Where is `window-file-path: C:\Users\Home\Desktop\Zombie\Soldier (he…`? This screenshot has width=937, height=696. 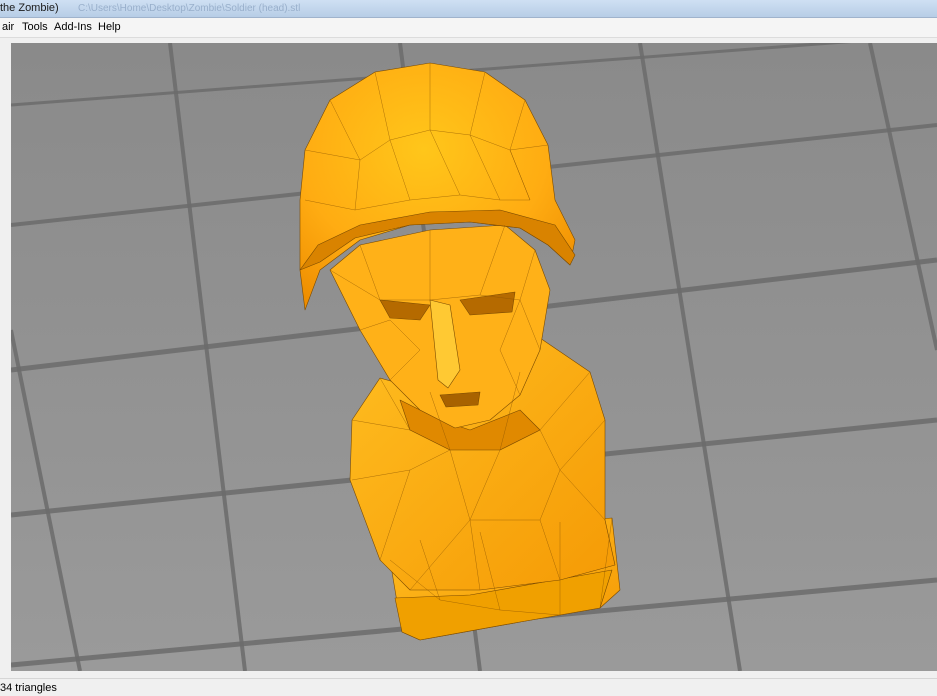
window-file-path: C:\Users\Home\Desktop\Zombie\Soldier (he… is located at coordinates (189, 8).